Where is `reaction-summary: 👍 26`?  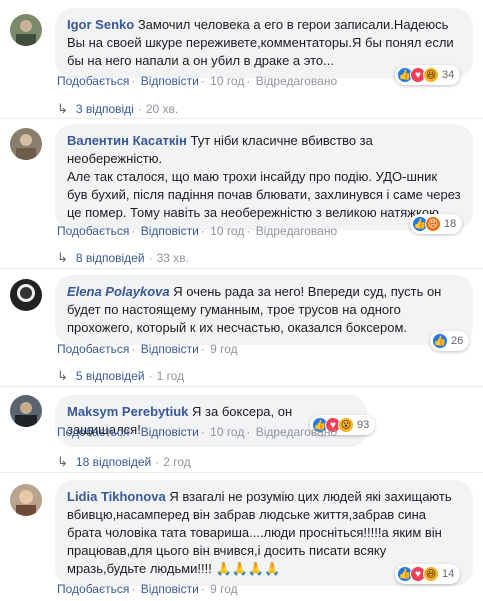 reaction-summary: 👍 26 is located at coordinates (450, 341).